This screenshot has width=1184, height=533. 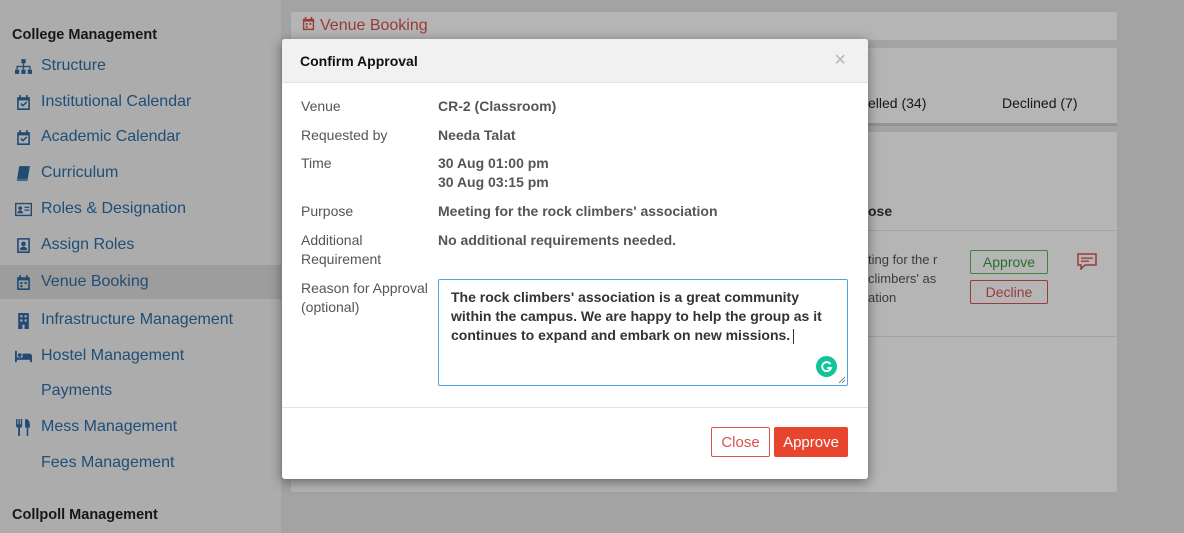 I want to click on additional-requirement-label-2: Requirement, so click(x=341, y=259).